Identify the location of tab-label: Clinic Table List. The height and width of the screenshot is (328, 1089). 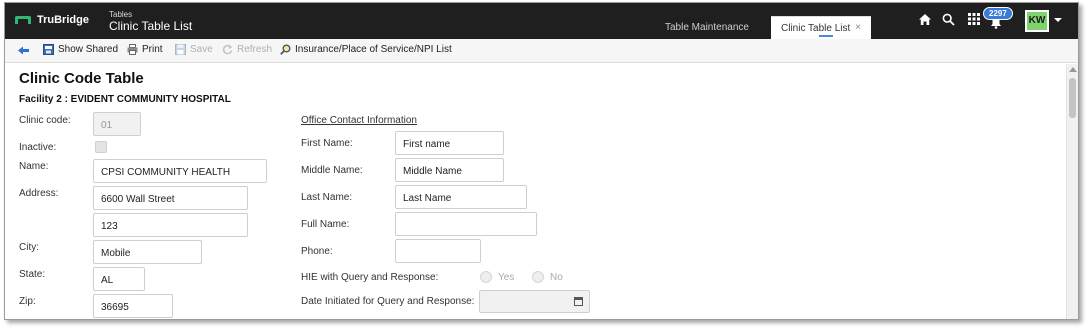
(816, 28).